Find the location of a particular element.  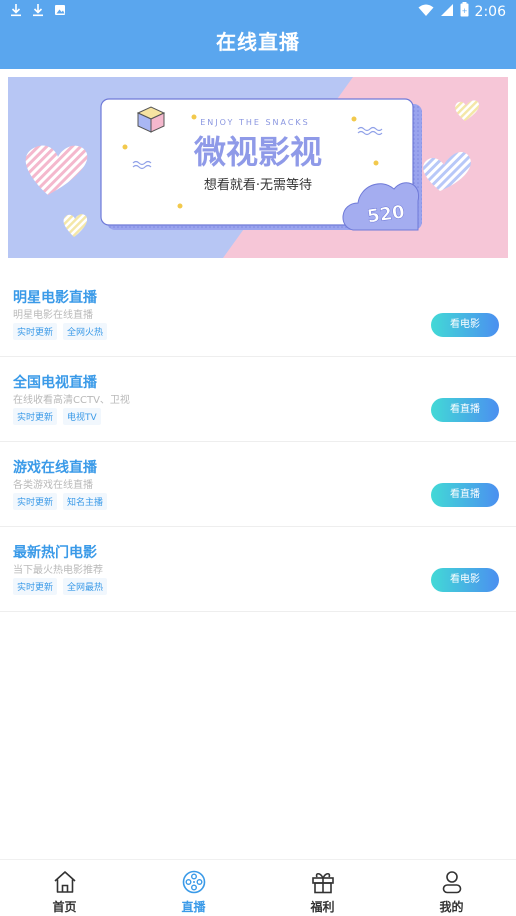

film-reel-icon is located at coordinates (193, 882).